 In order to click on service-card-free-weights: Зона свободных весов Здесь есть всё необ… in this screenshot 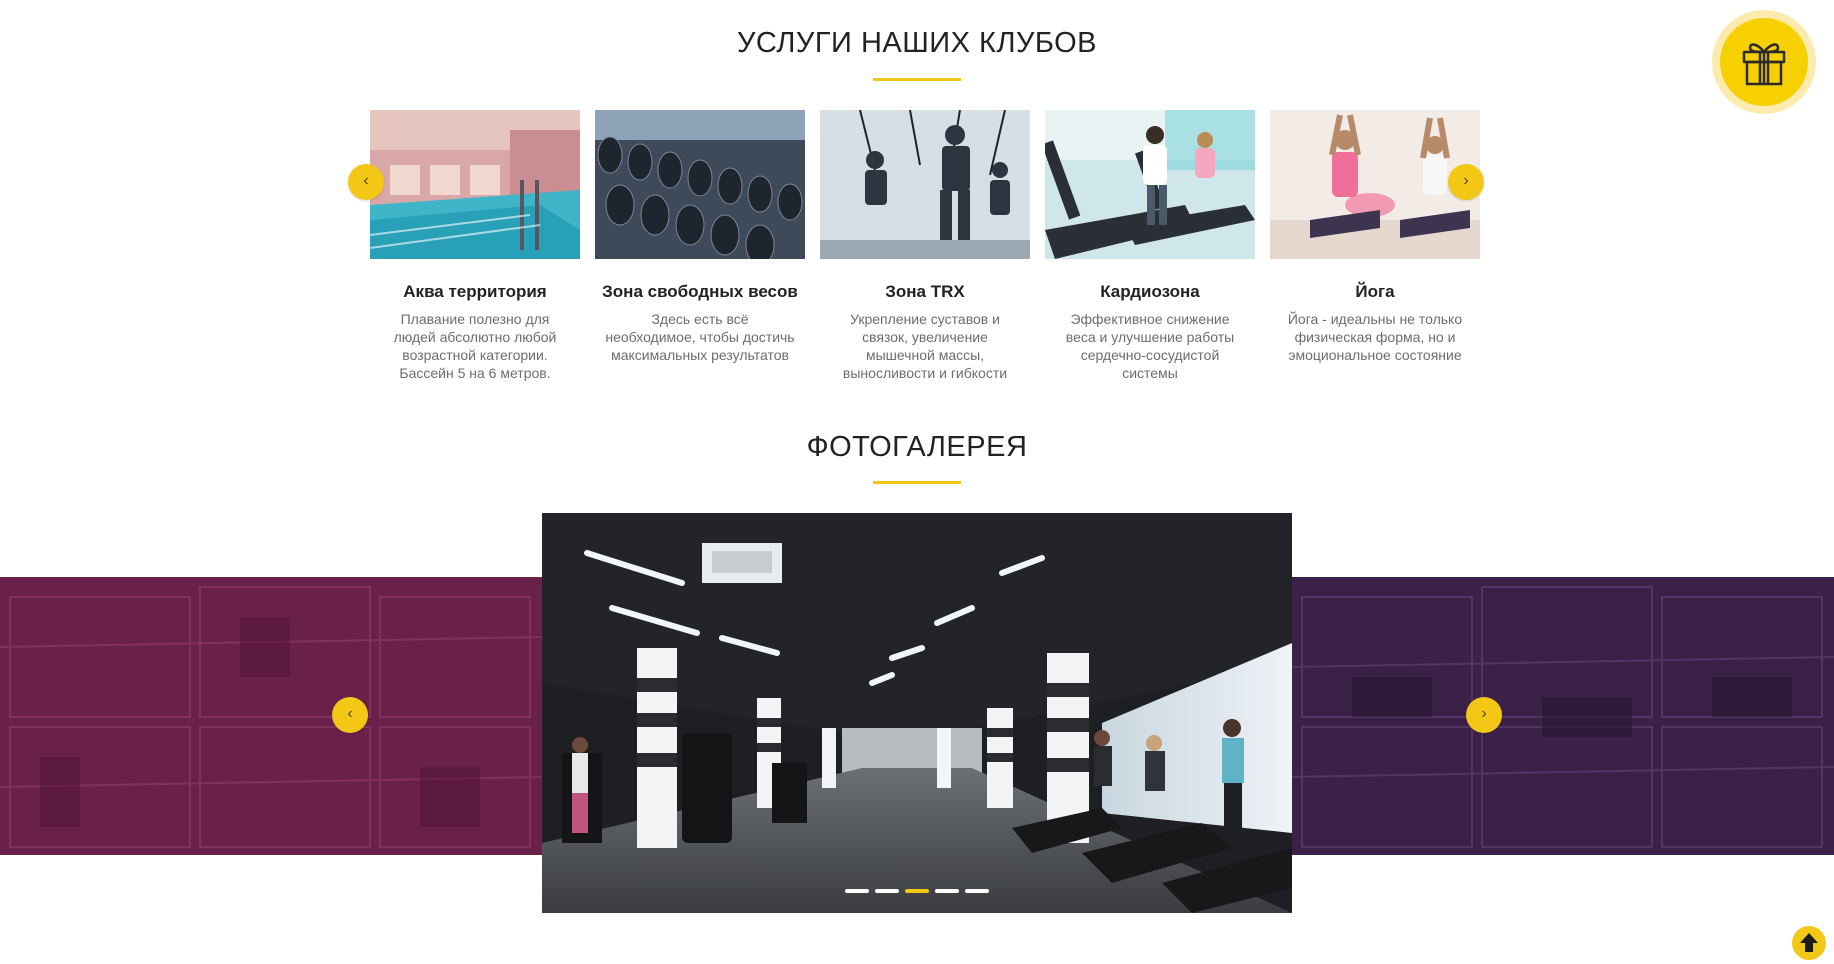, I will do `click(700, 237)`.